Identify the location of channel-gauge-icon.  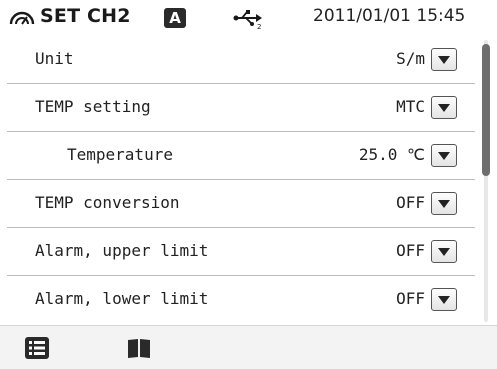
(22, 18).